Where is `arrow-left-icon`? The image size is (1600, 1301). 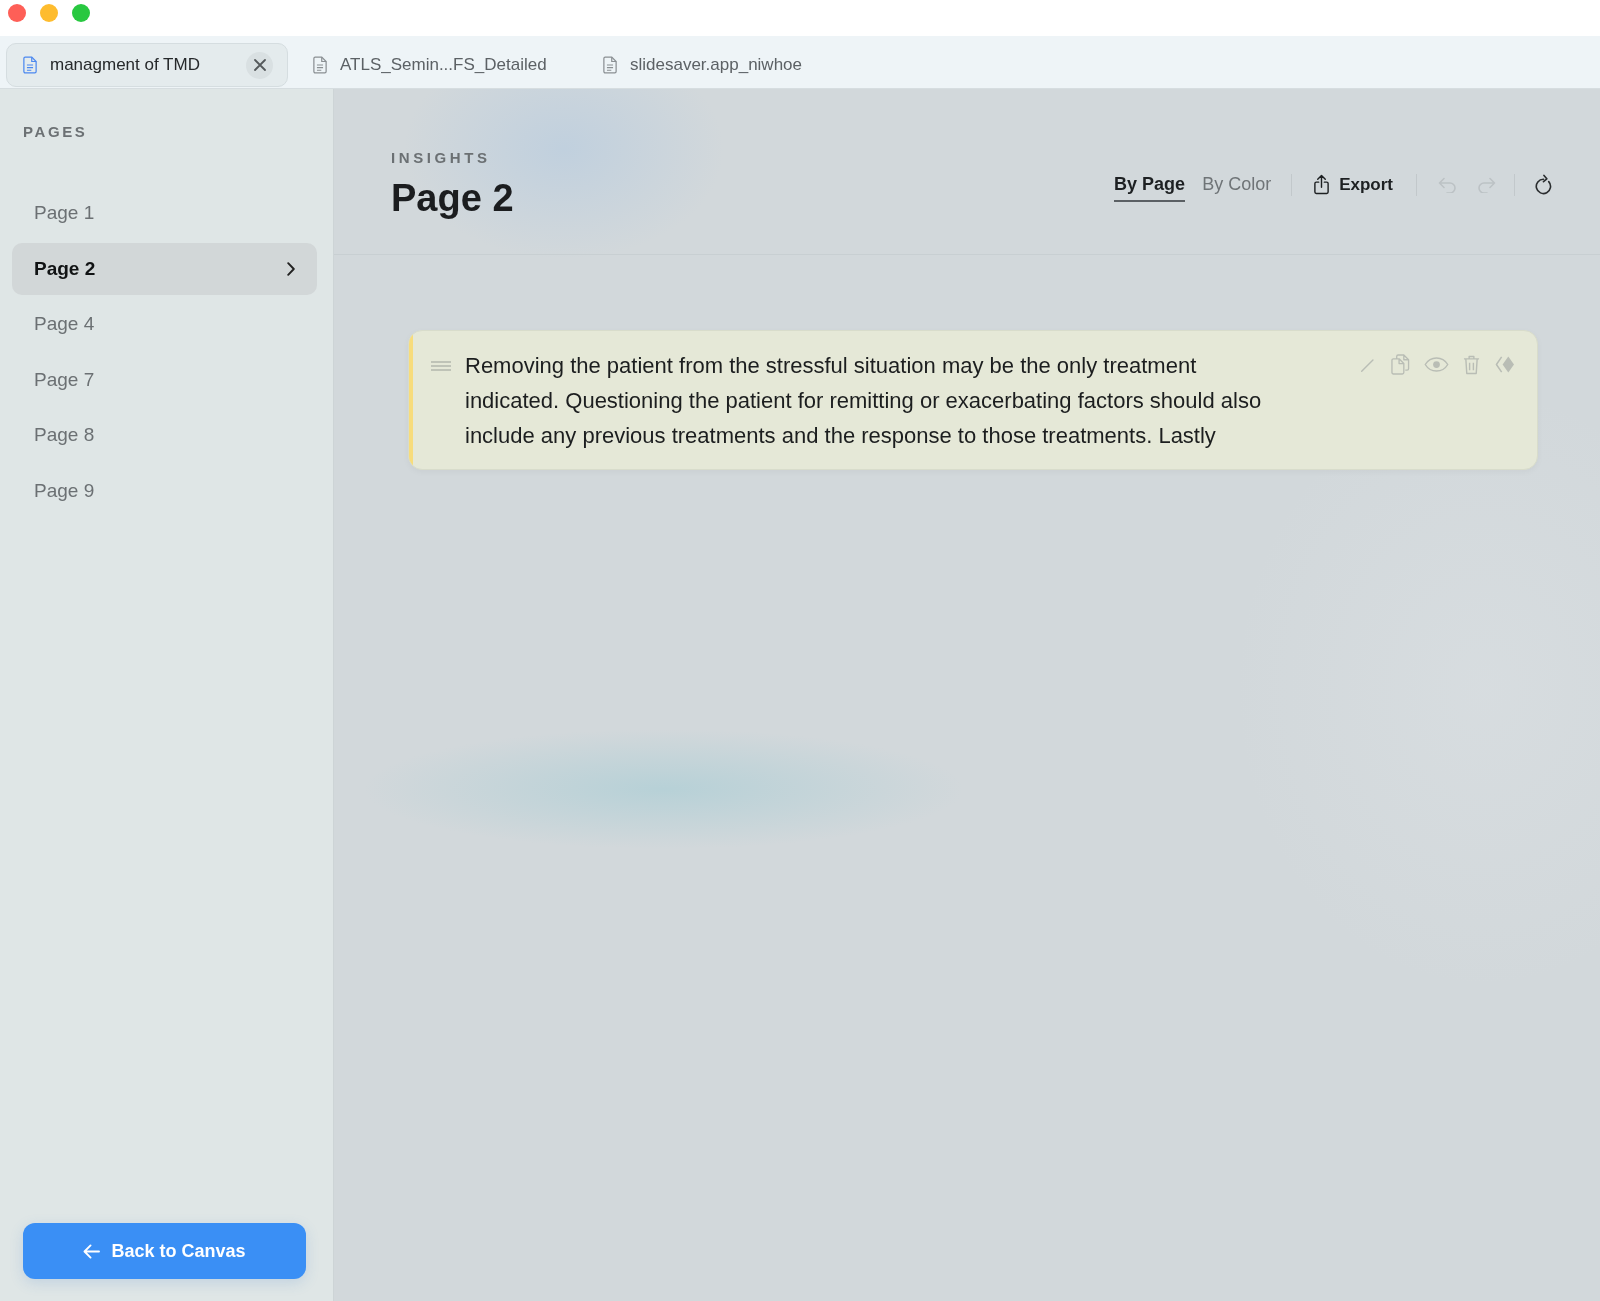 arrow-left-icon is located at coordinates (92, 1251).